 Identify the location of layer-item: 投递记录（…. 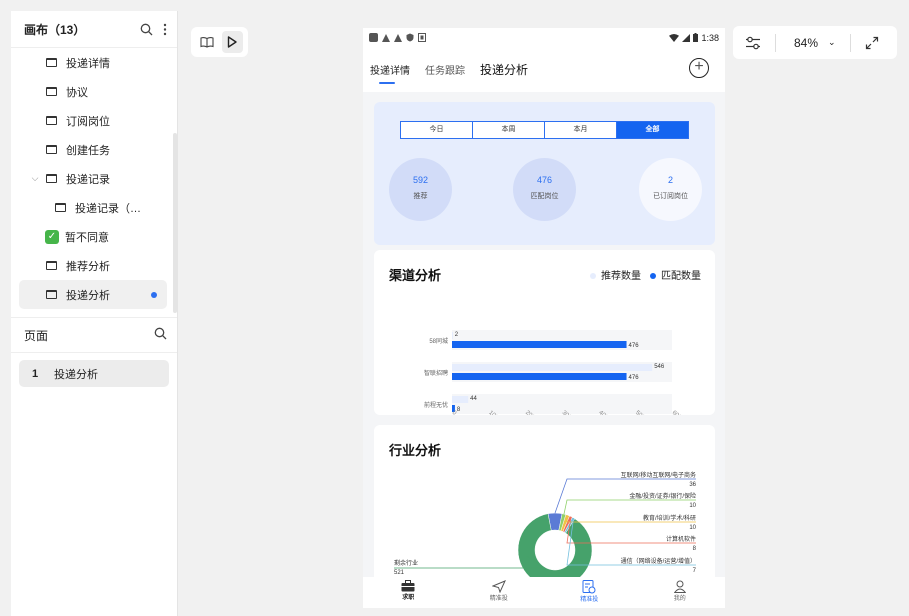
(94, 207).